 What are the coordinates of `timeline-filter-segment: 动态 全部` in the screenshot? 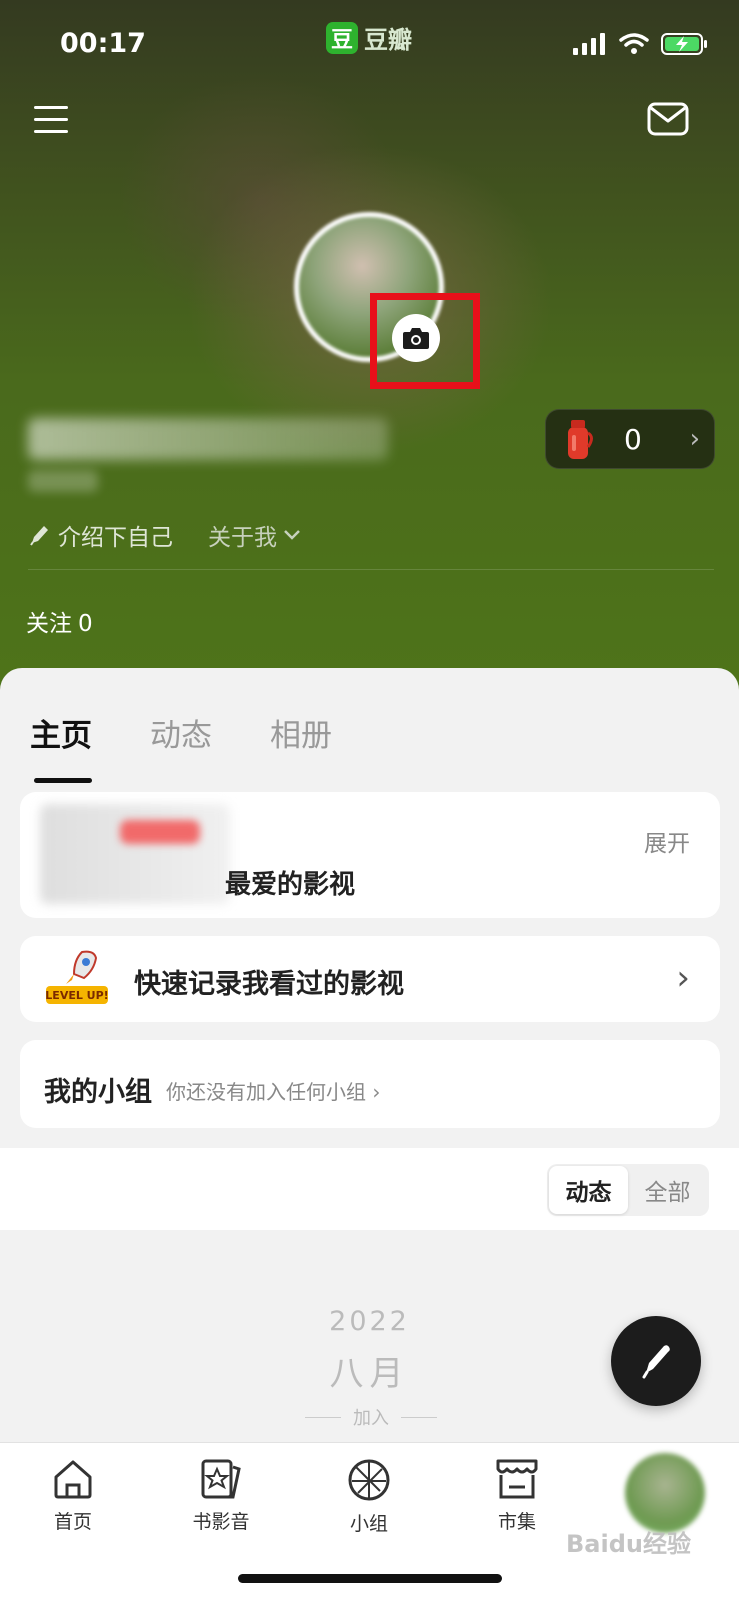 It's located at (628, 1190).